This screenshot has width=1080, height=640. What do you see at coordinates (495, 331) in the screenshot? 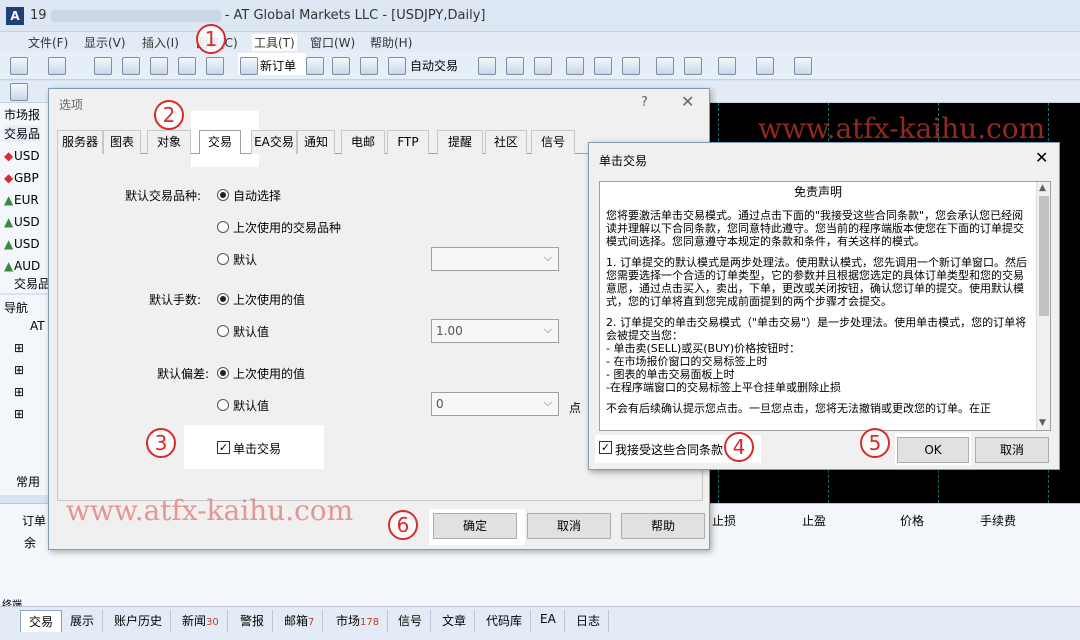
I see `default-lots-select: 1.00 ⌵` at bounding box center [495, 331].